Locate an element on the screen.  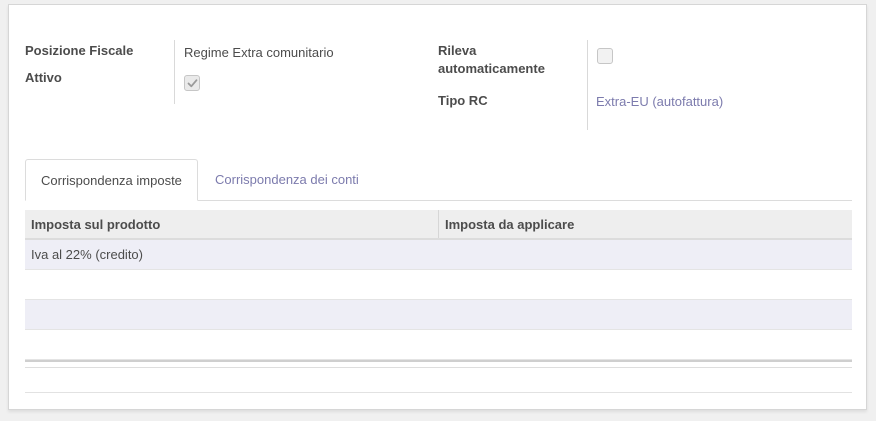
active-checkbox is located at coordinates (192, 83).